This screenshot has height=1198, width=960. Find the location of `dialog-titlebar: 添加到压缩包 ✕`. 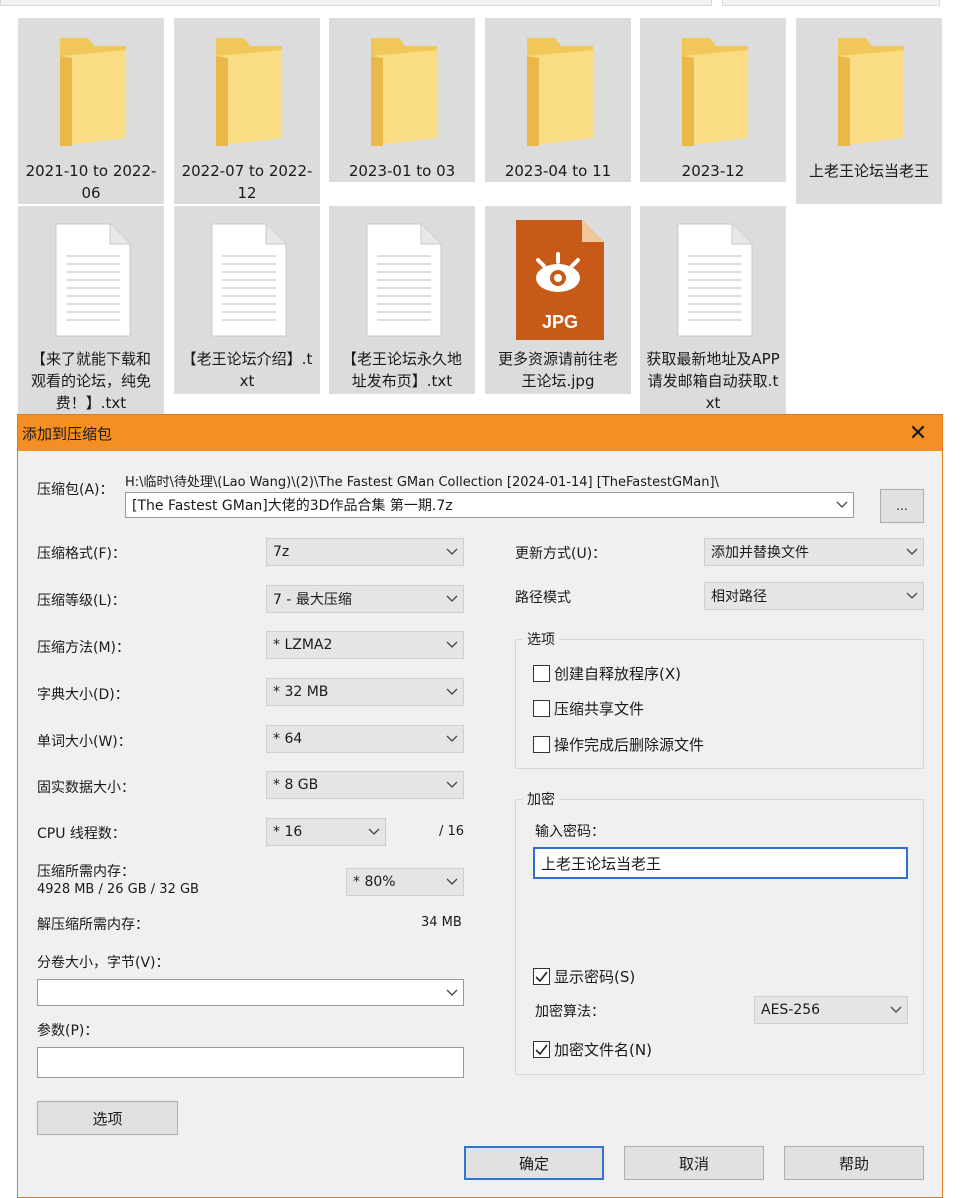

dialog-titlebar: 添加到压缩包 ✕ is located at coordinates (480, 433).